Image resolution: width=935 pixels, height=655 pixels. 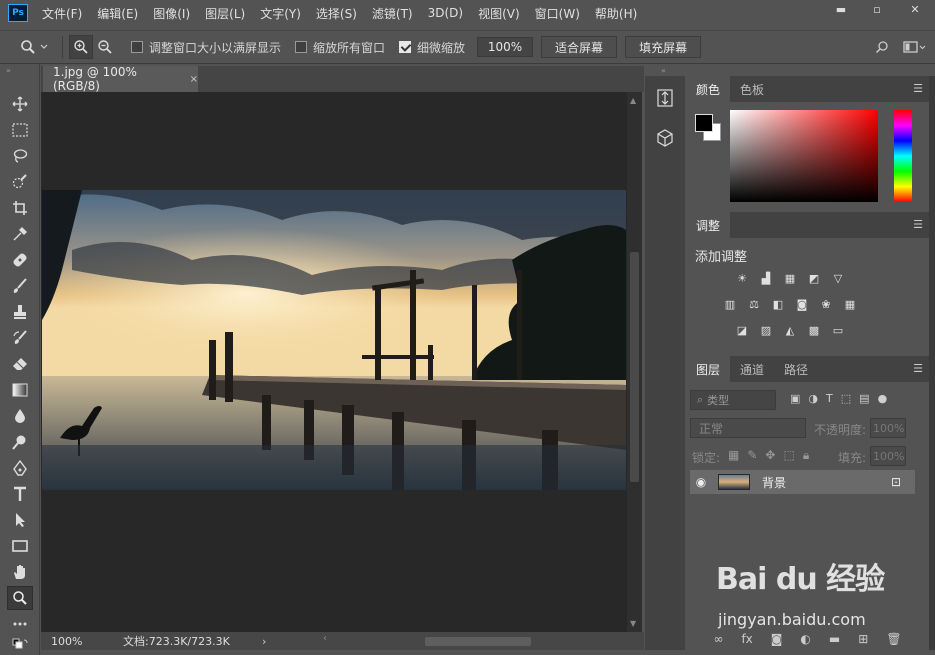 I want to click on path-selection-tool, so click(x=20, y=520).